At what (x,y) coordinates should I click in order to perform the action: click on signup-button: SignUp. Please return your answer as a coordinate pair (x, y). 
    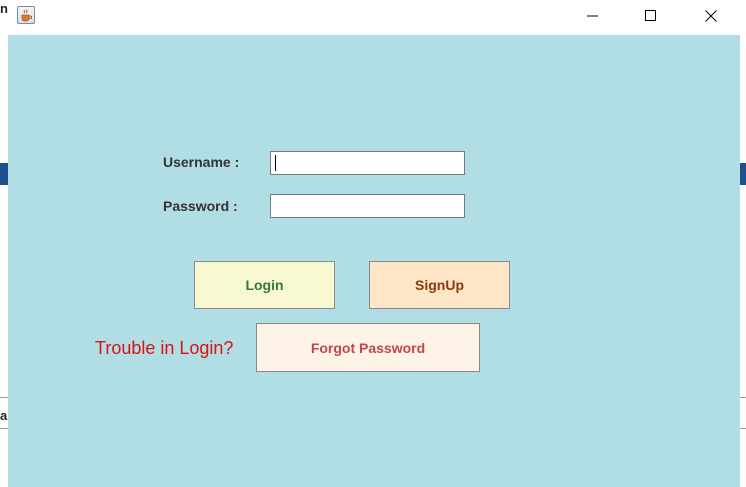
    Looking at the image, I should click on (439, 285).